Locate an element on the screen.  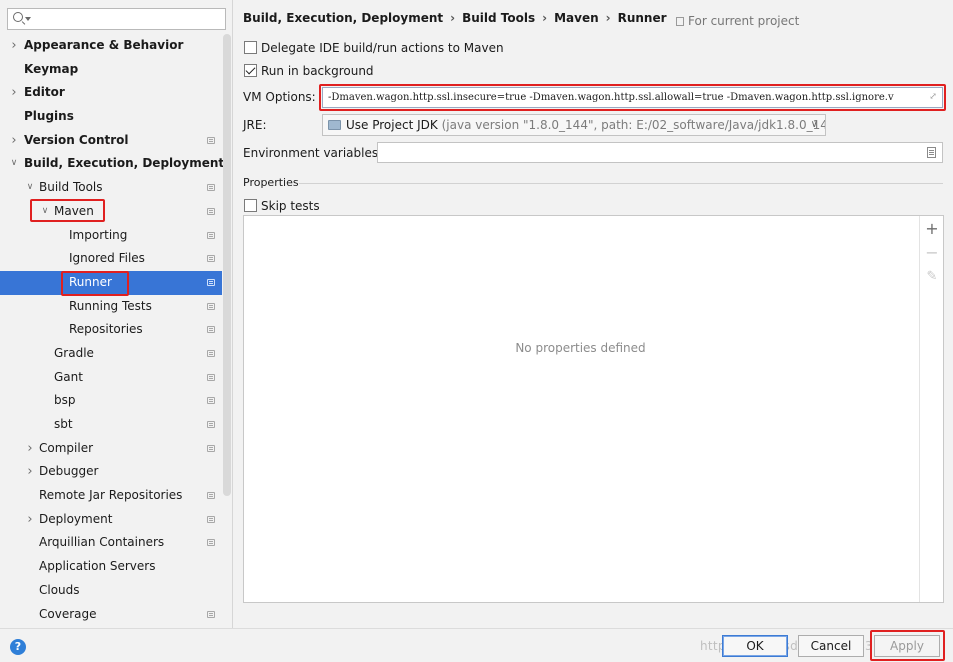
ok-button: OK is located at coordinates (755, 646).